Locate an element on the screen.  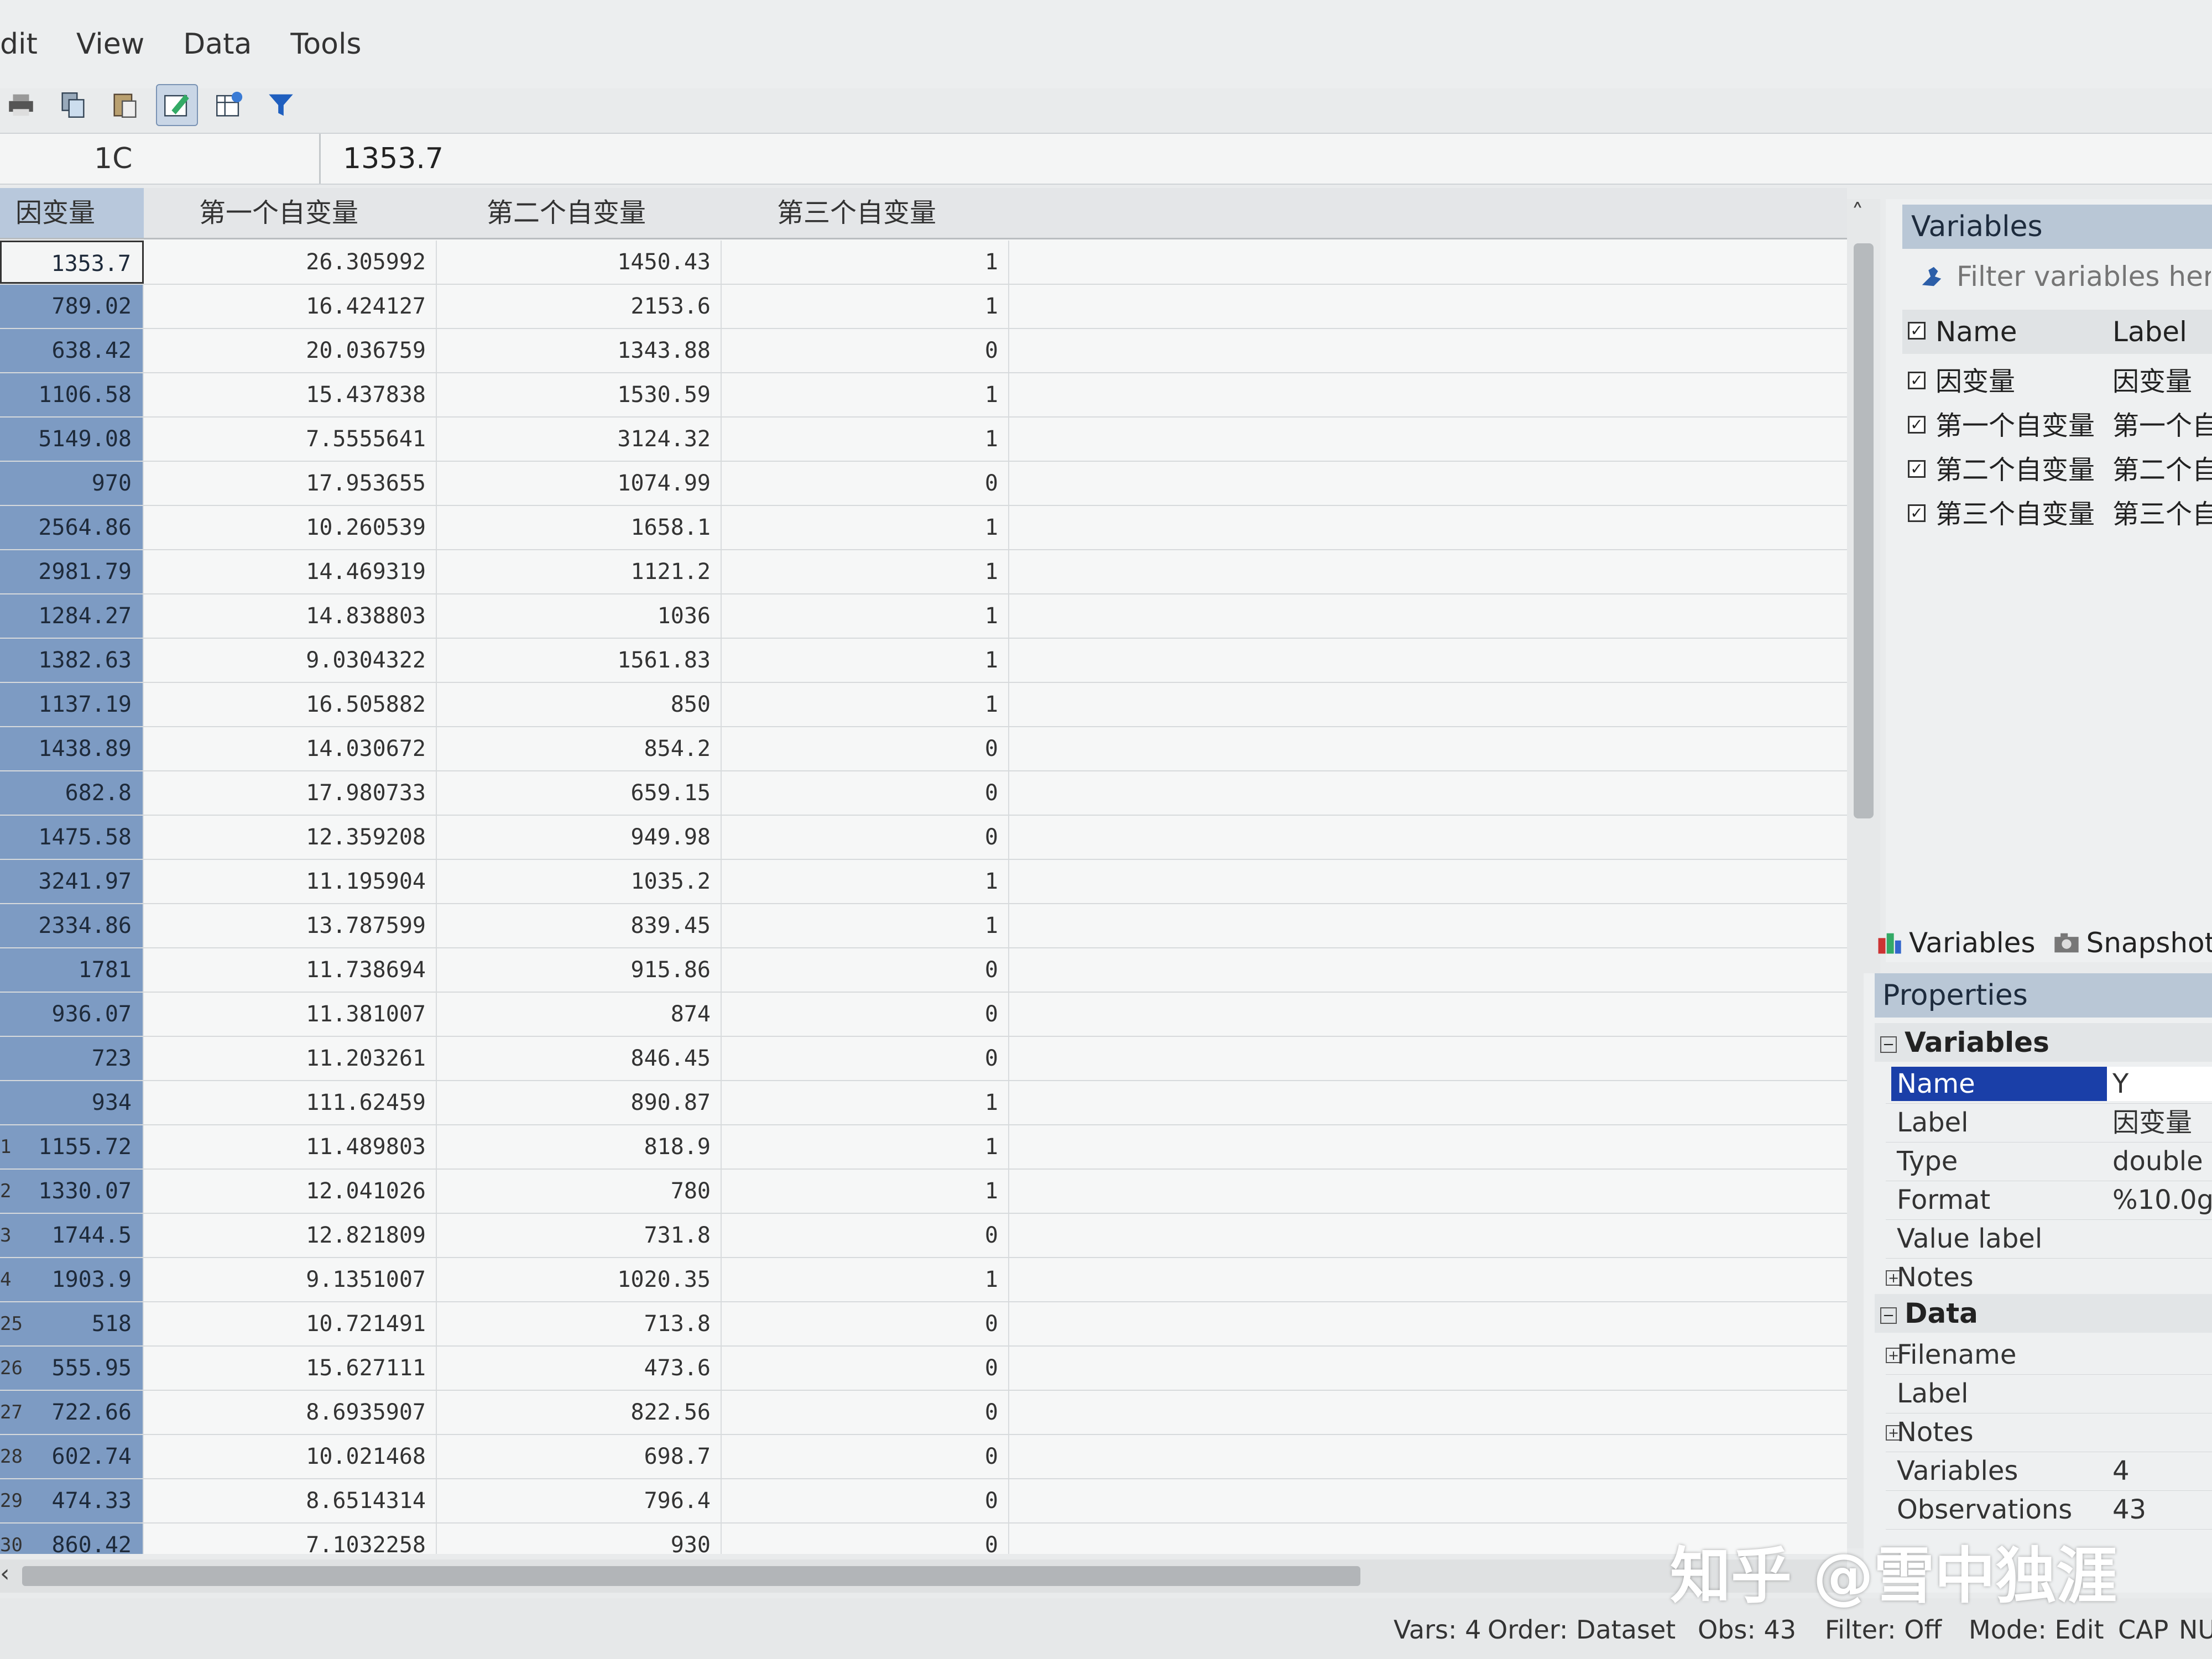
table-cell: 1035.2 is located at coordinates (580, 881).